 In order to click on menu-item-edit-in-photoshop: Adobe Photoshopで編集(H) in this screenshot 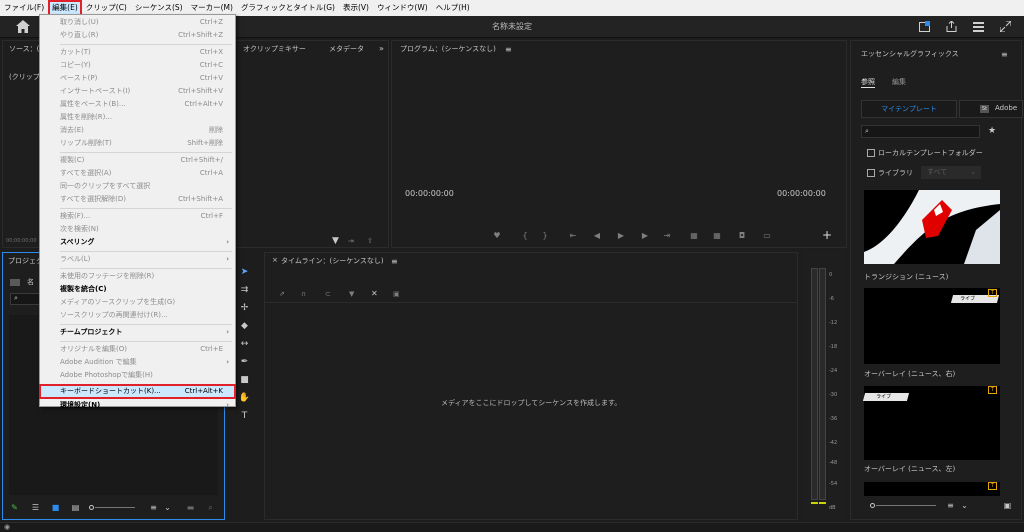, I will do `click(137, 375)`.